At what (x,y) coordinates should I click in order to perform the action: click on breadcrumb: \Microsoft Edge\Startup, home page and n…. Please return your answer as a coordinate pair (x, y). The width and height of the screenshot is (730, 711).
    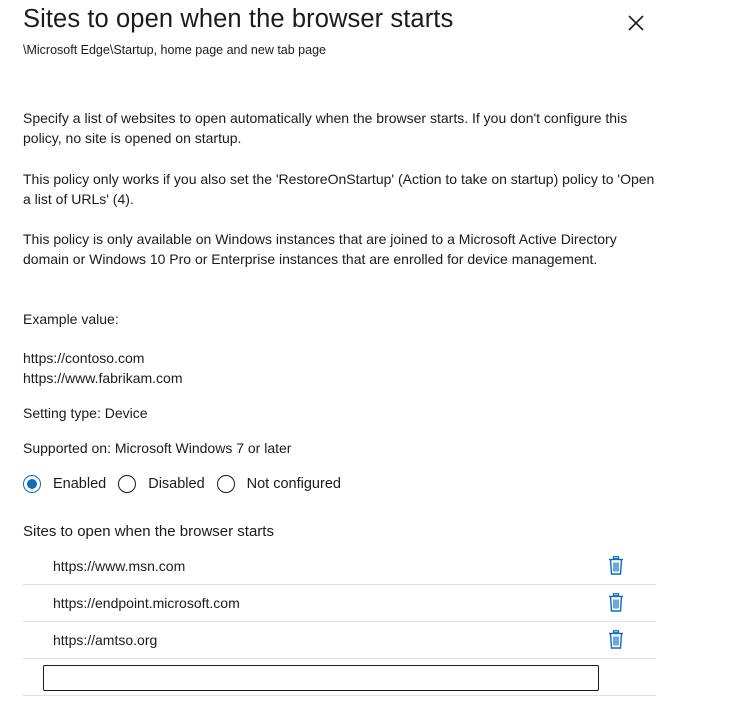
    Looking at the image, I should click on (174, 50).